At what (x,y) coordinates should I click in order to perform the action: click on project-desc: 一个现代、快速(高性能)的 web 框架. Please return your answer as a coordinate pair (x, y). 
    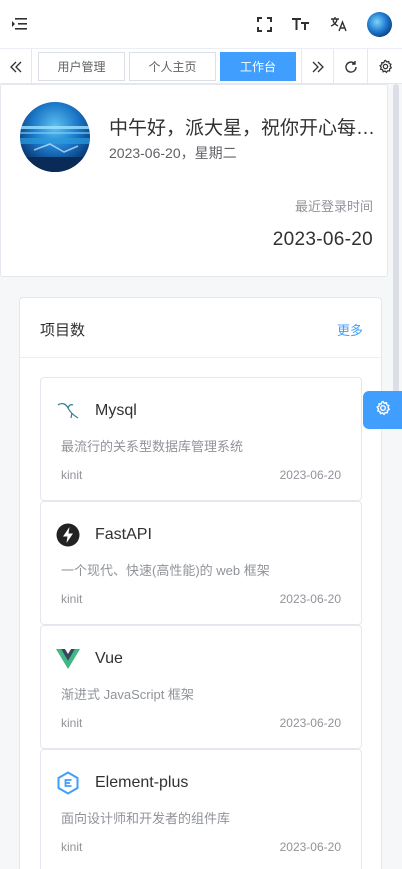
    Looking at the image, I should click on (165, 570).